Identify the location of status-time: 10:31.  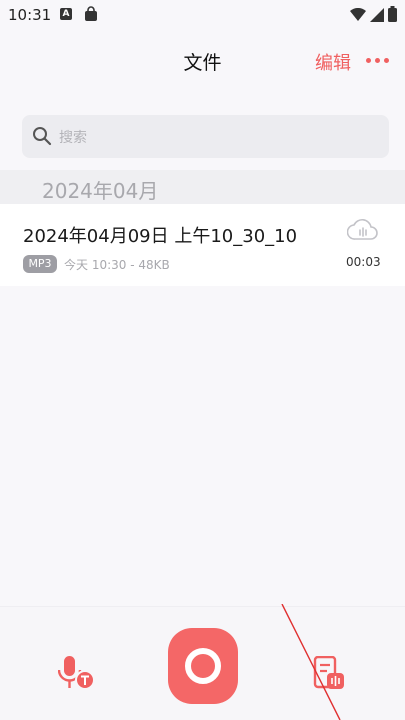
(30, 15).